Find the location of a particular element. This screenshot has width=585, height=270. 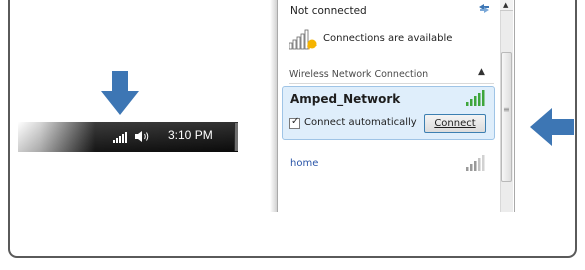

scroll-up-button: ▲ is located at coordinates (506, 5).